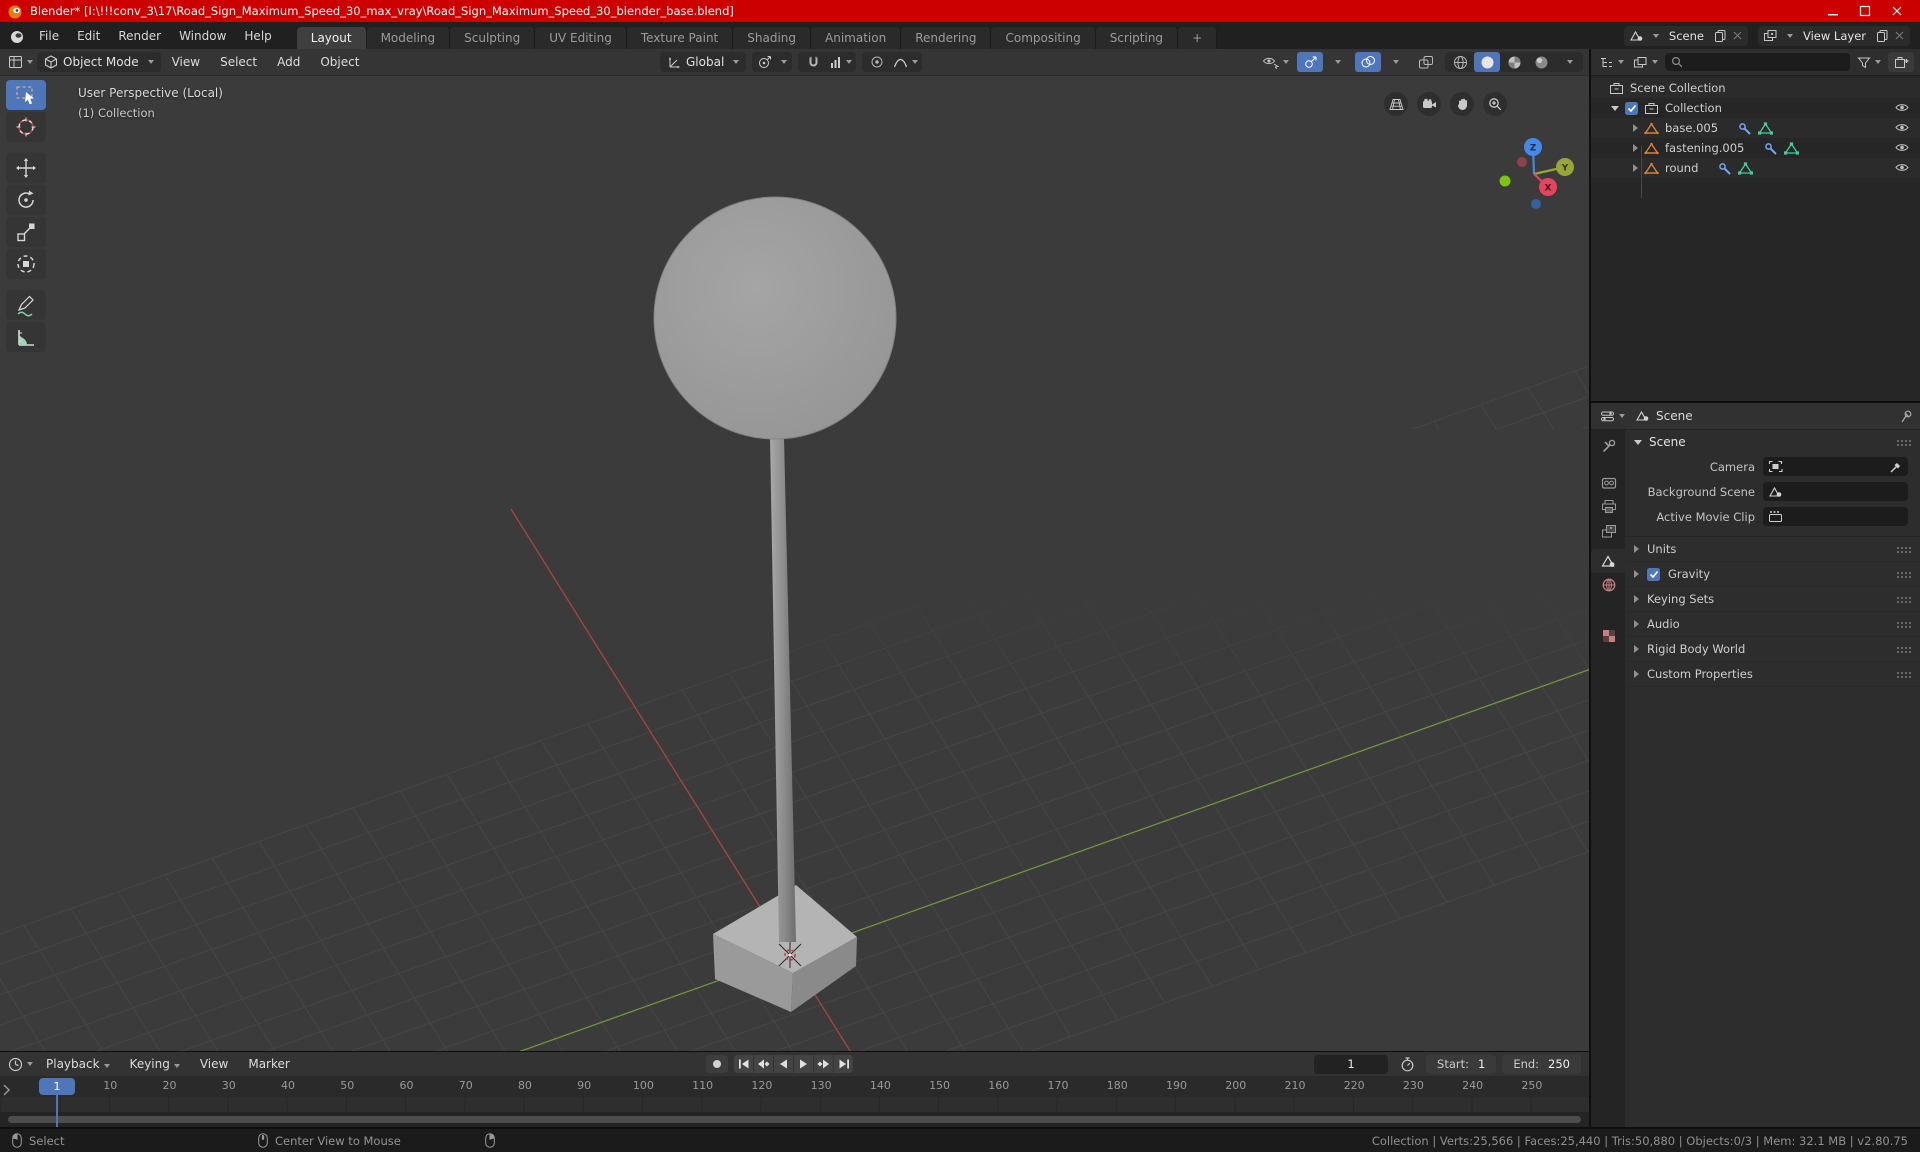 The height and width of the screenshot is (1152, 1920). Describe the element at coordinates (408, 38) in the screenshot. I see `tab-modeling: Modeling` at that location.